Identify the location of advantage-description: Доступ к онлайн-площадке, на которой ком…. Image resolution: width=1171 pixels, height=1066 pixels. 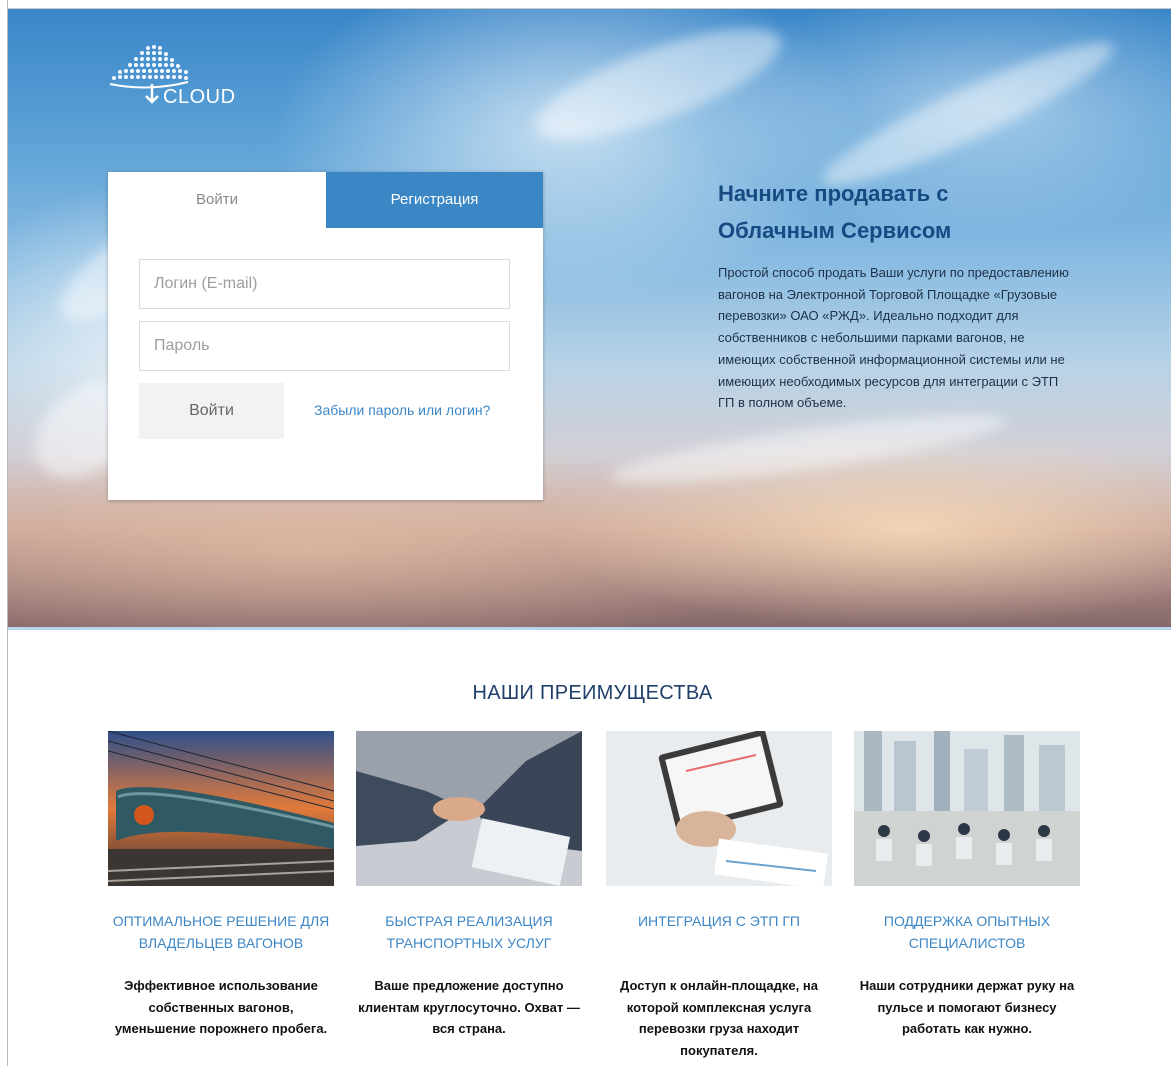
(719, 1018).